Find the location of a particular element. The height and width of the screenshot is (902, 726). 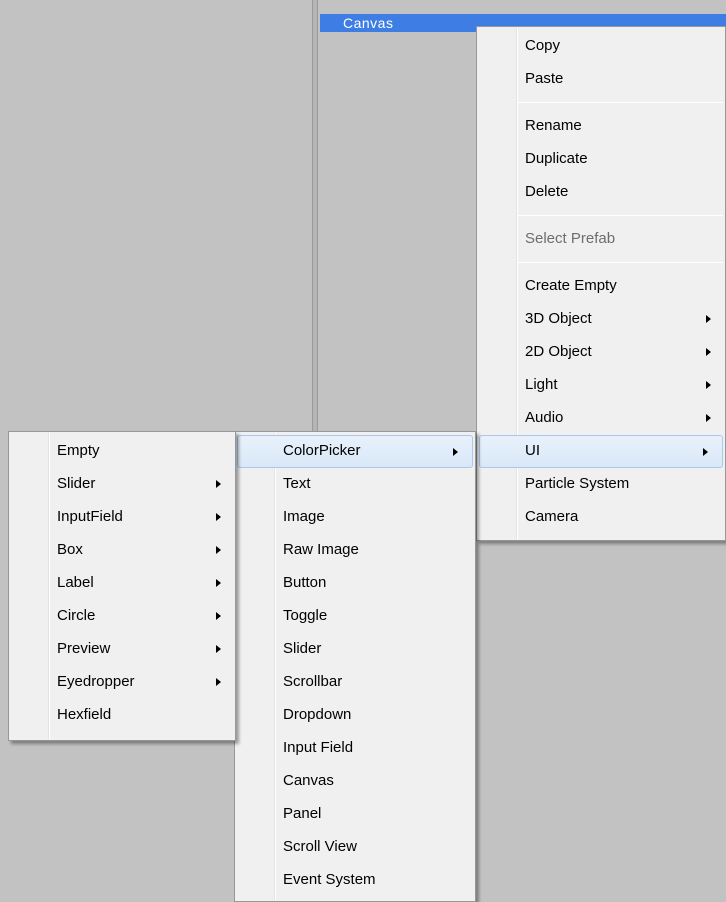

menu-item-create-empty: Create Empty is located at coordinates (601, 286).